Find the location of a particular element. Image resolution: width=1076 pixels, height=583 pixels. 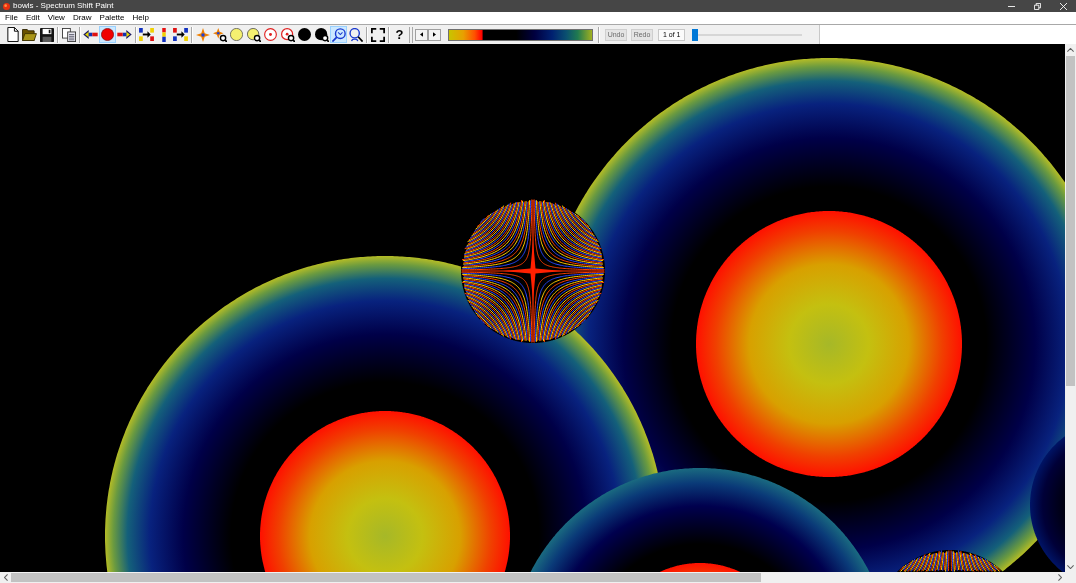

shift-right-button is located at coordinates (180, 34).